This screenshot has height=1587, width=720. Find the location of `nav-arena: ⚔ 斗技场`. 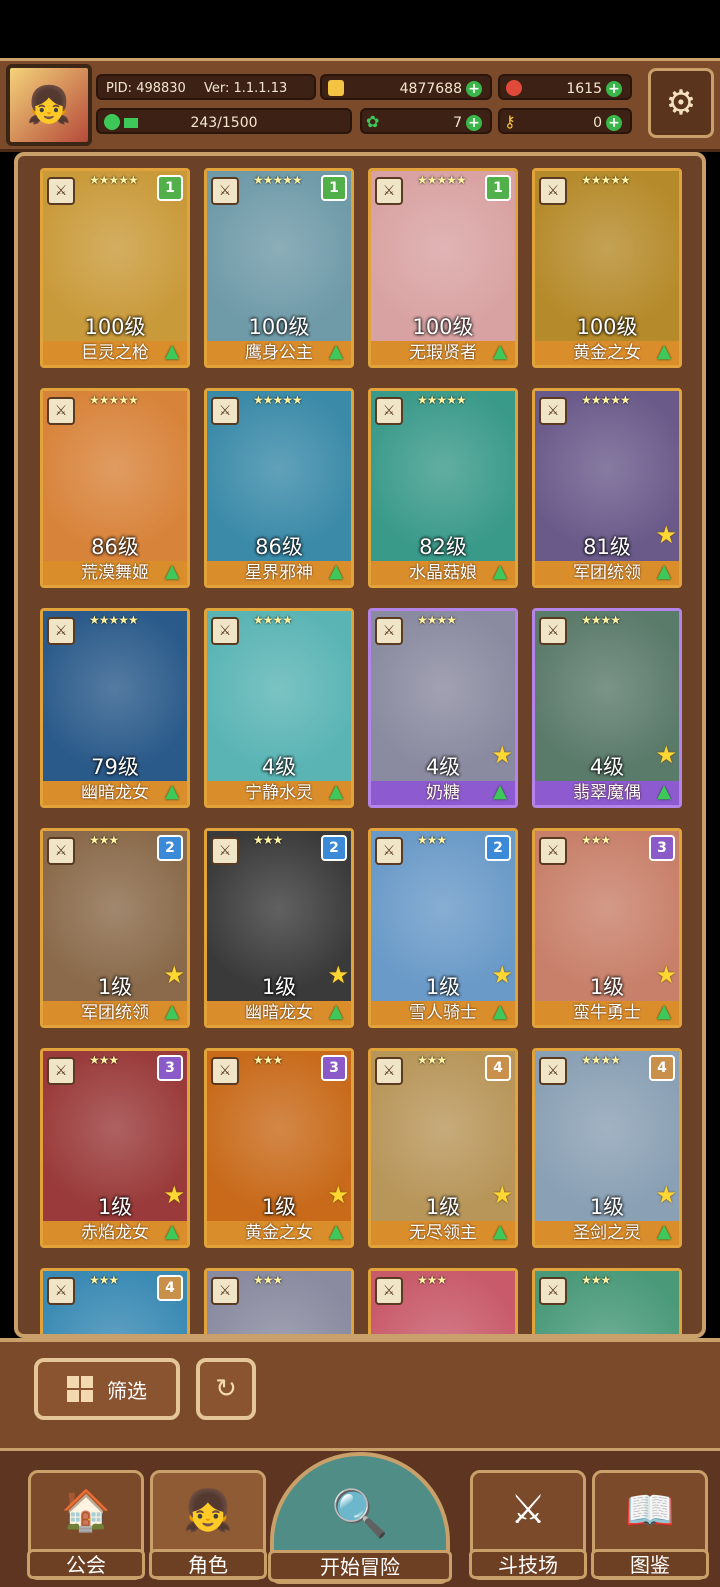

nav-arena: ⚔ 斗技场 is located at coordinates (528, 1525).